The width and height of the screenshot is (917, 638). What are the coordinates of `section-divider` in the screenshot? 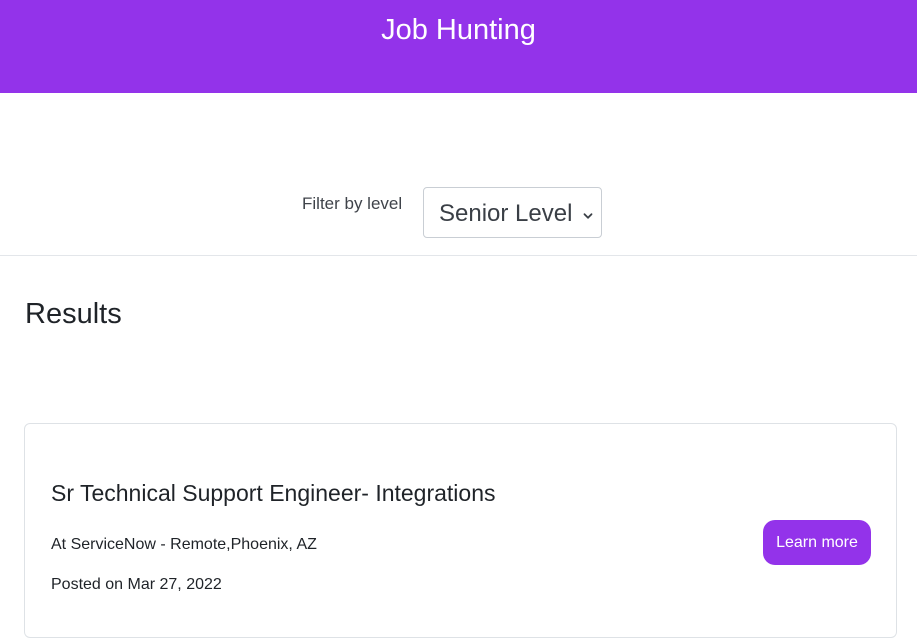 It's located at (458, 255).